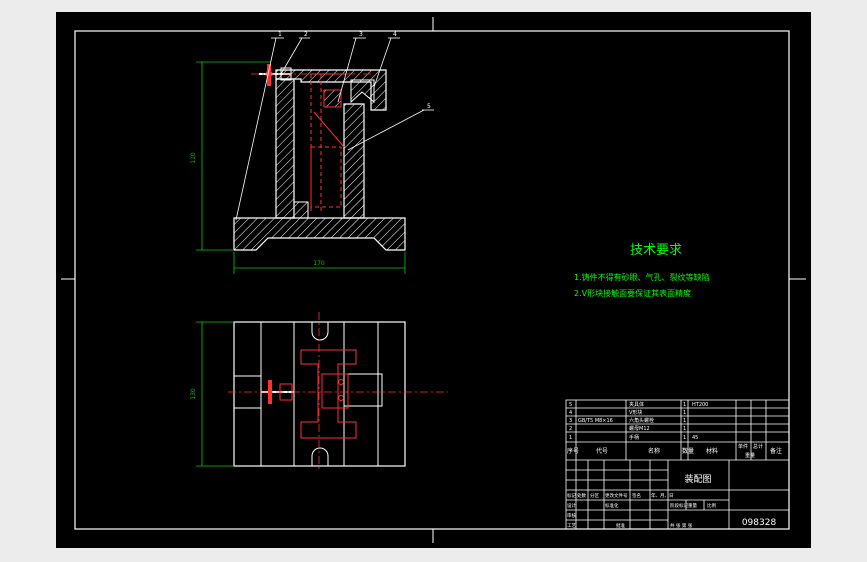 This screenshot has width=867, height=562. What do you see at coordinates (616, 495) in the screenshot?
I see `label-change-doc: 更改文件号` at bounding box center [616, 495].